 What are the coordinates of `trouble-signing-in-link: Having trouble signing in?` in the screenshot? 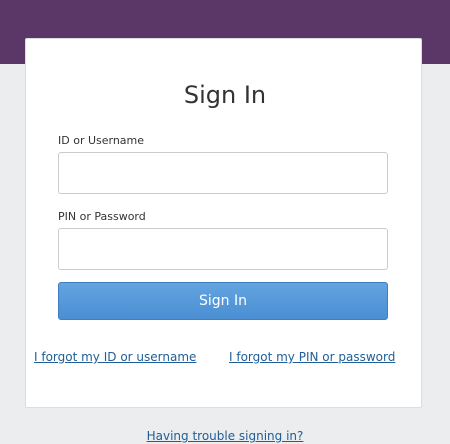 It's located at (225, 436).